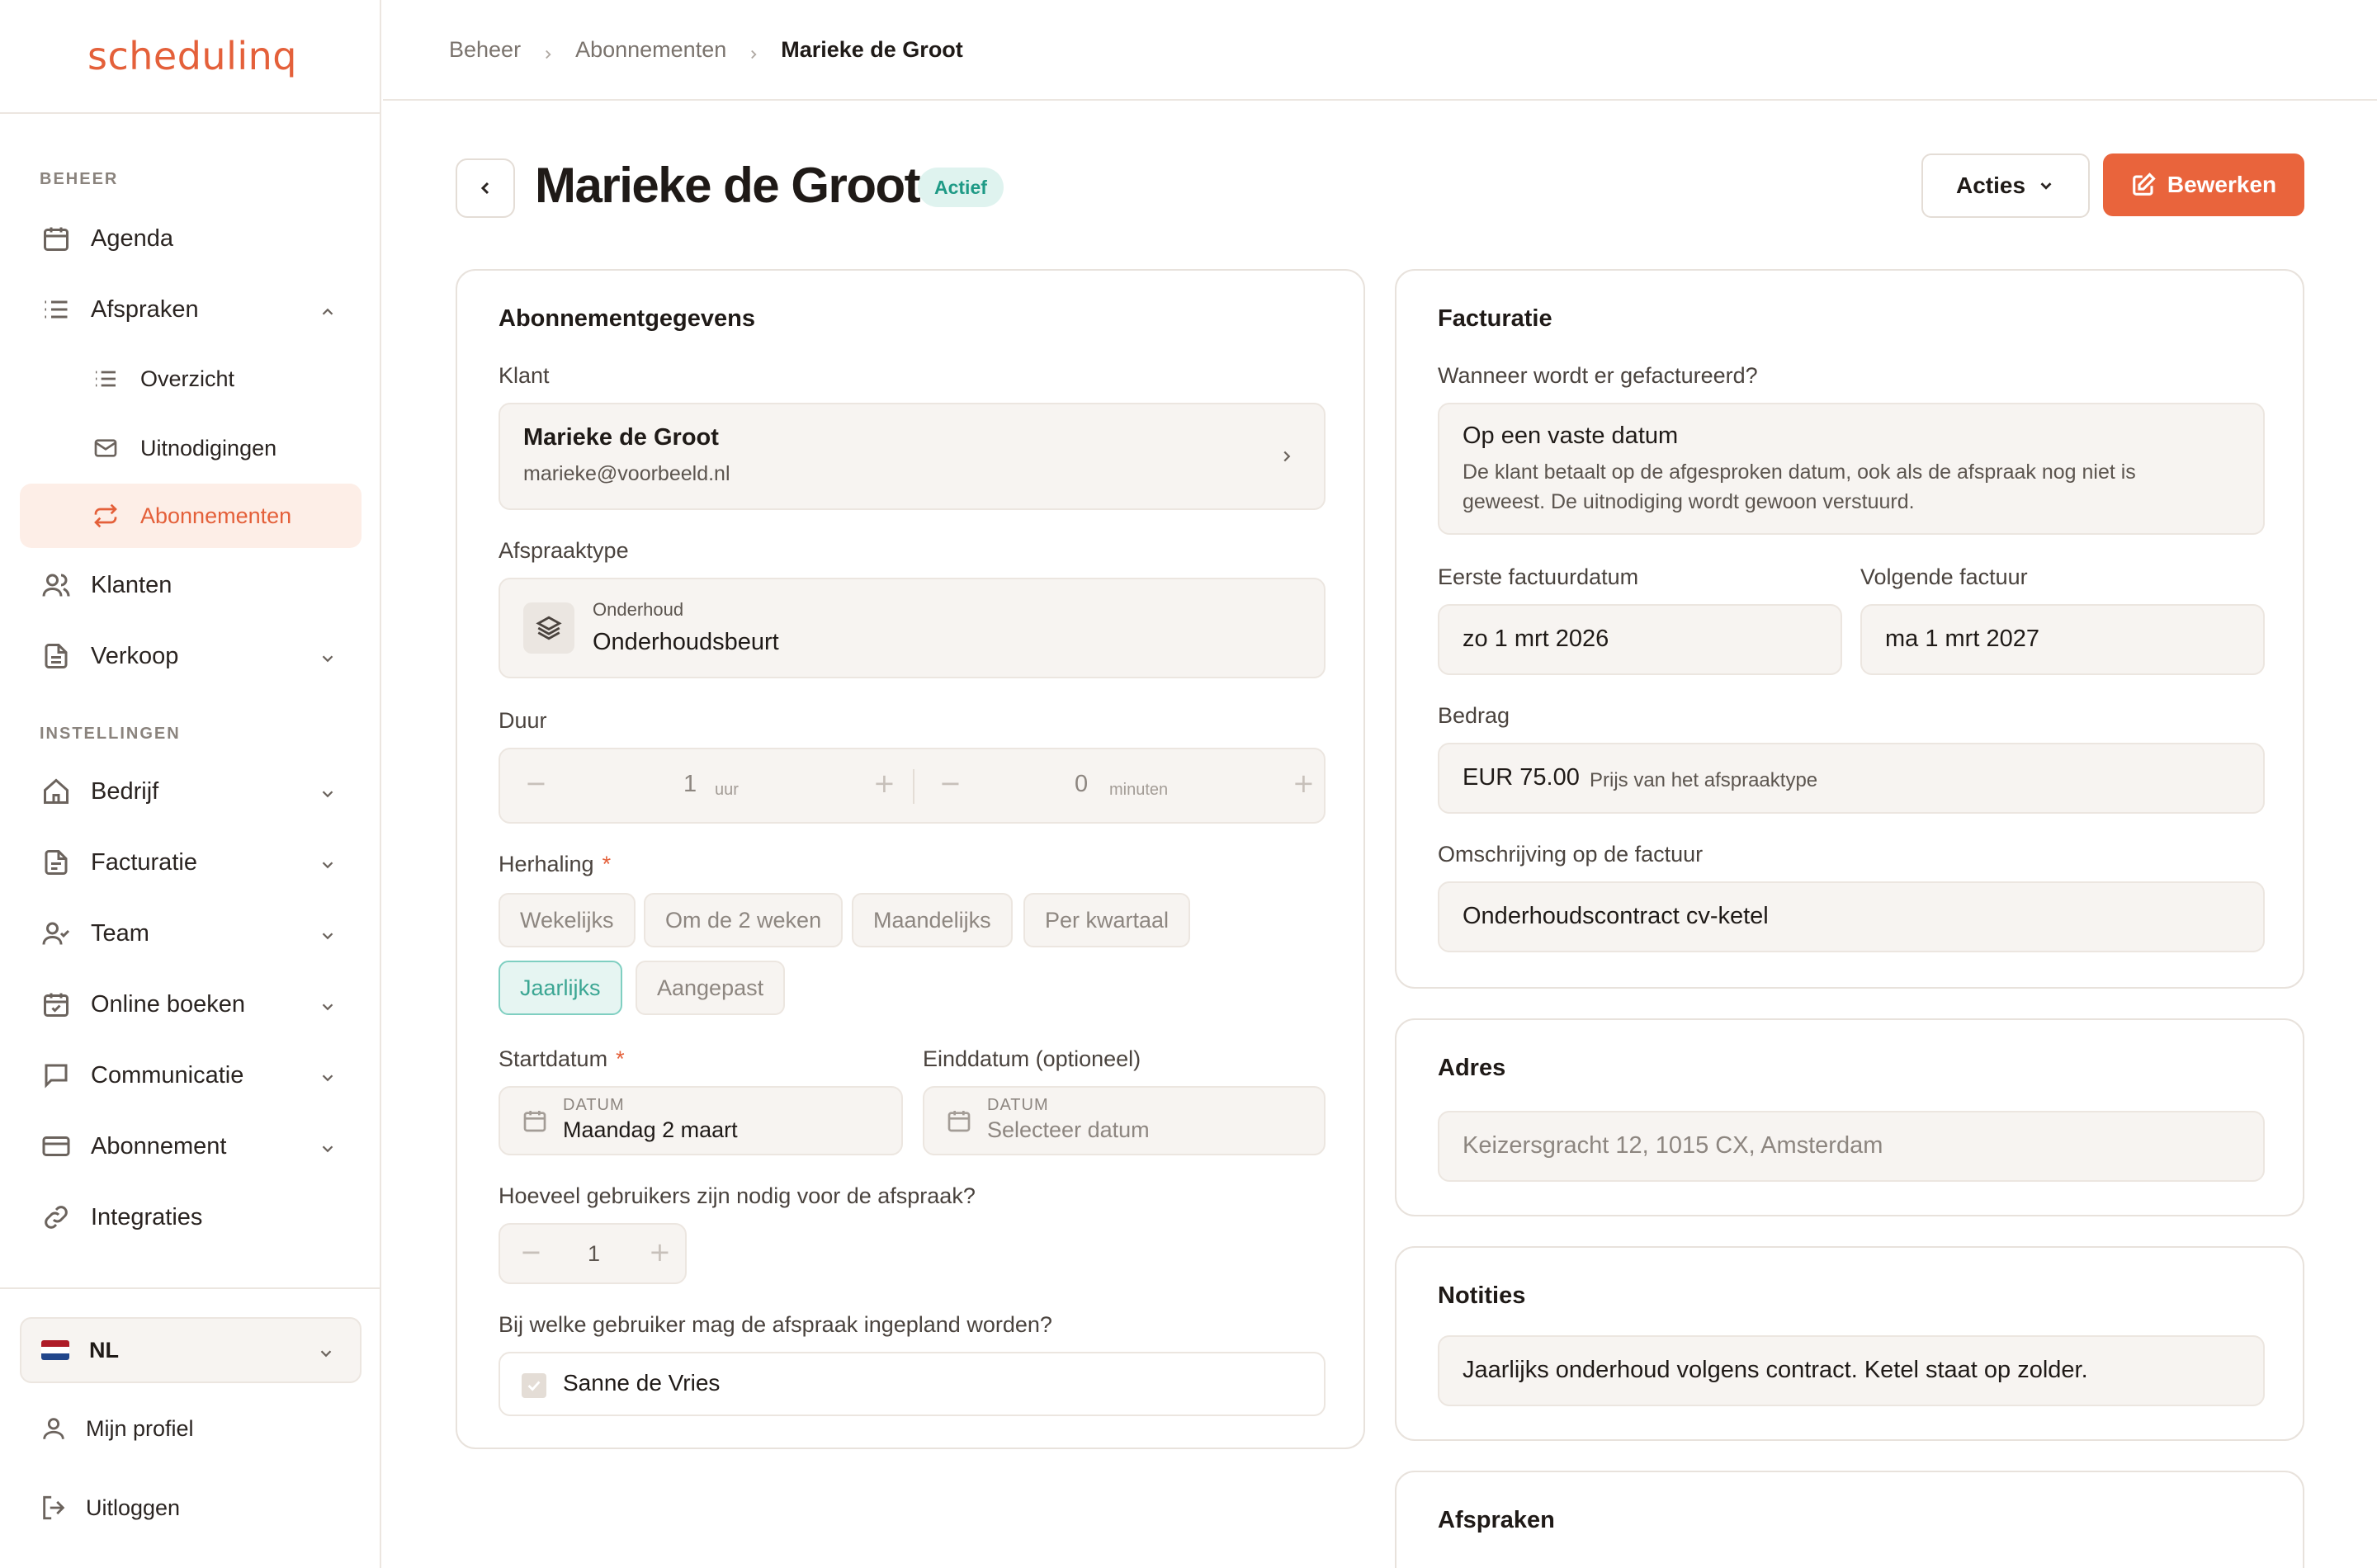 This screenshot has width=2377, height=1568. Describe the element at coordinates (534, 1385) in the screenshot. I see `user-checkbox` at that location.